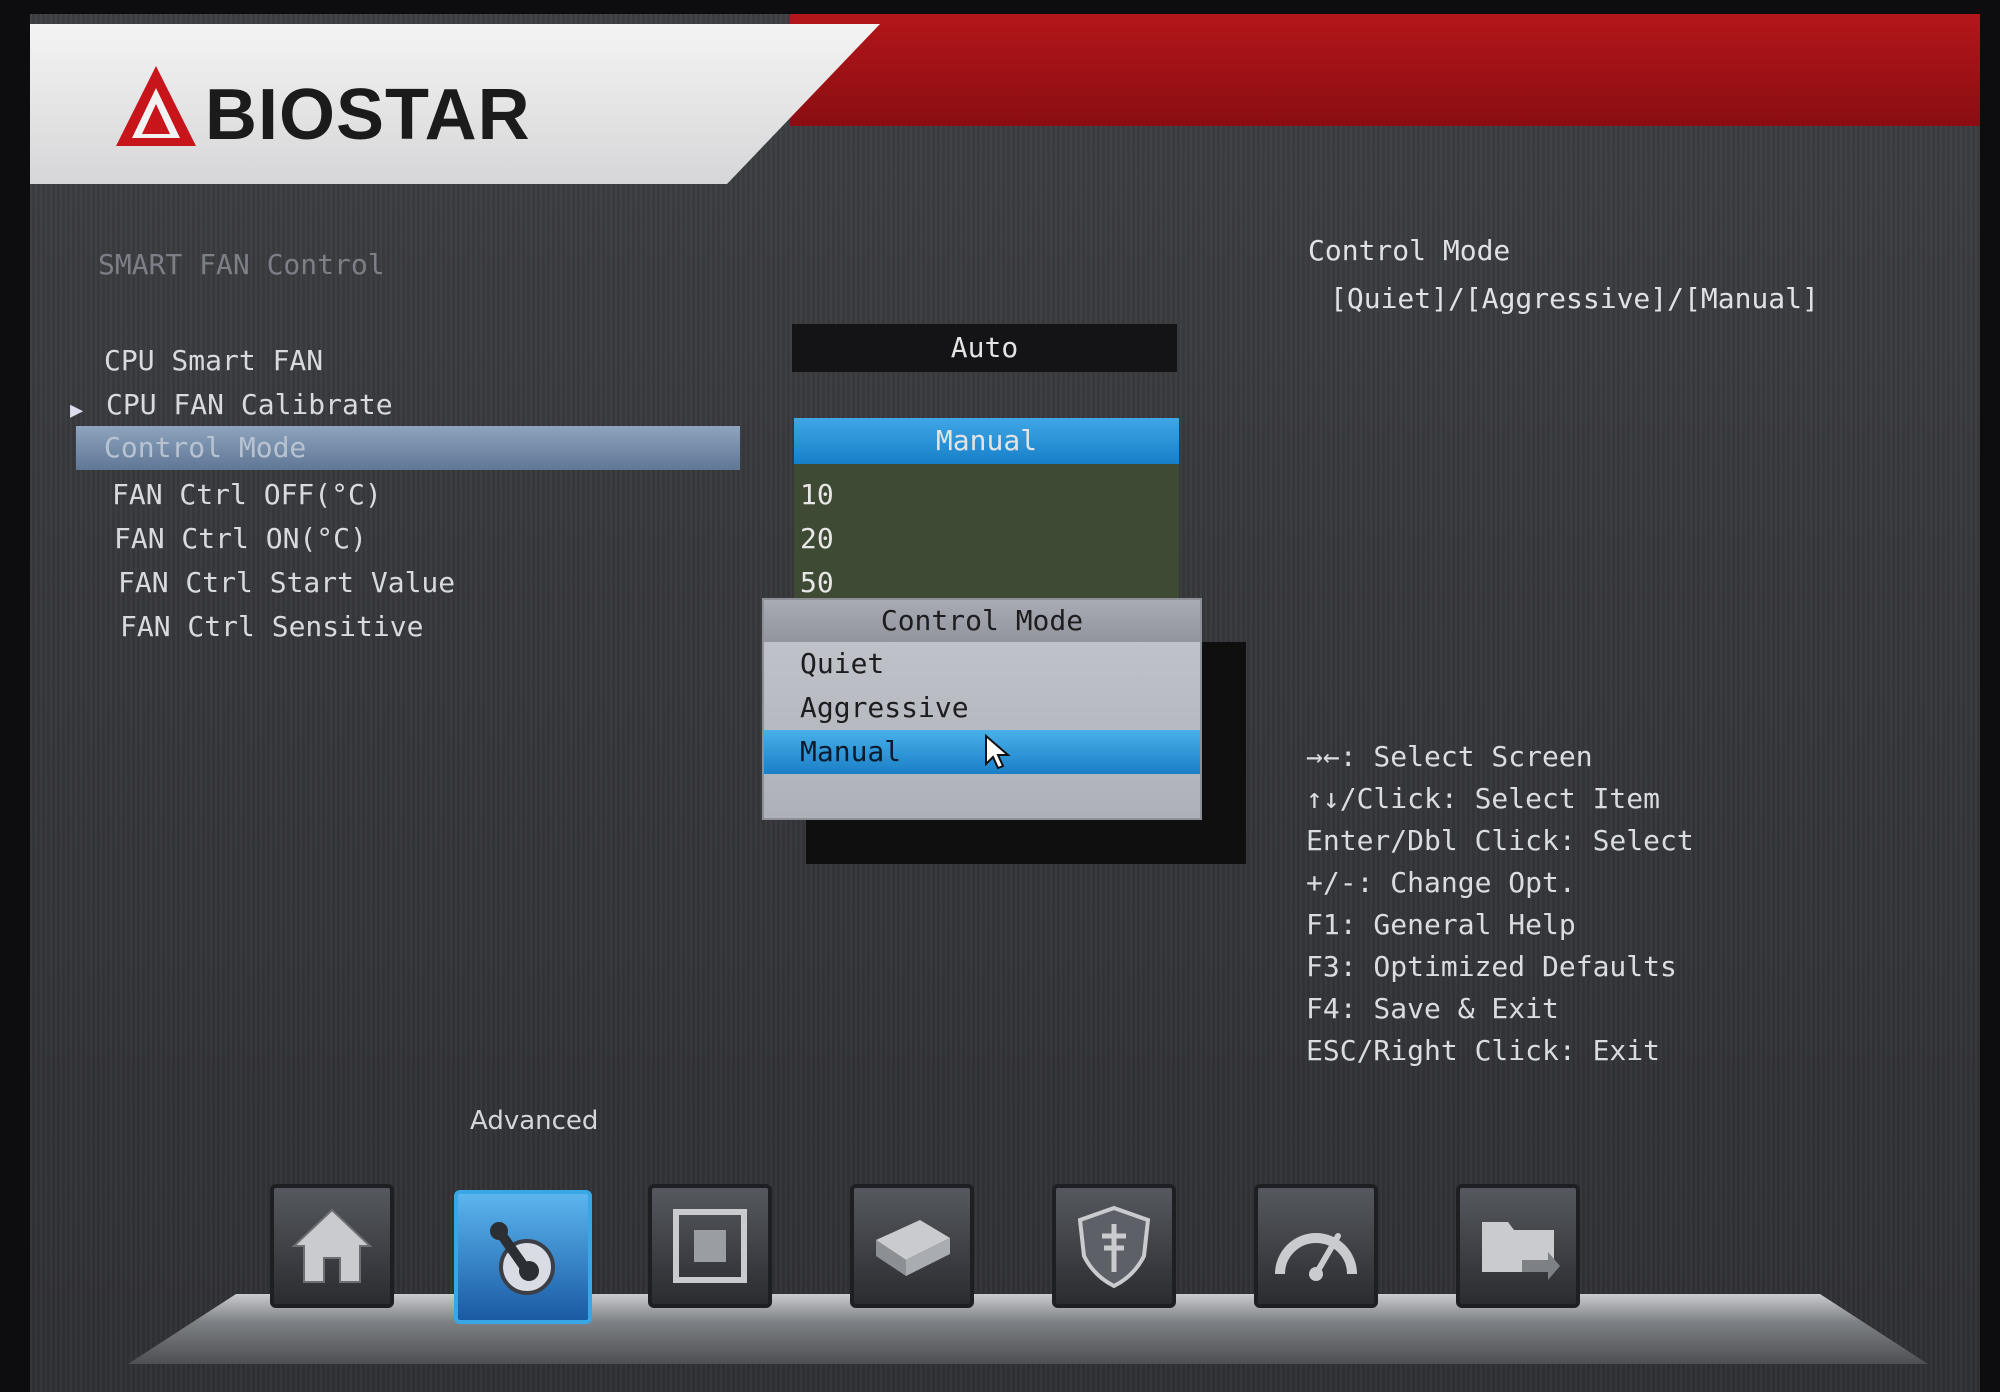 Image resolution: width=2000 pixels, height=1392 pixels. Describe the element at coordinates (156, 106) in the screenshot. I see `biostar-logo-icon` at that location.